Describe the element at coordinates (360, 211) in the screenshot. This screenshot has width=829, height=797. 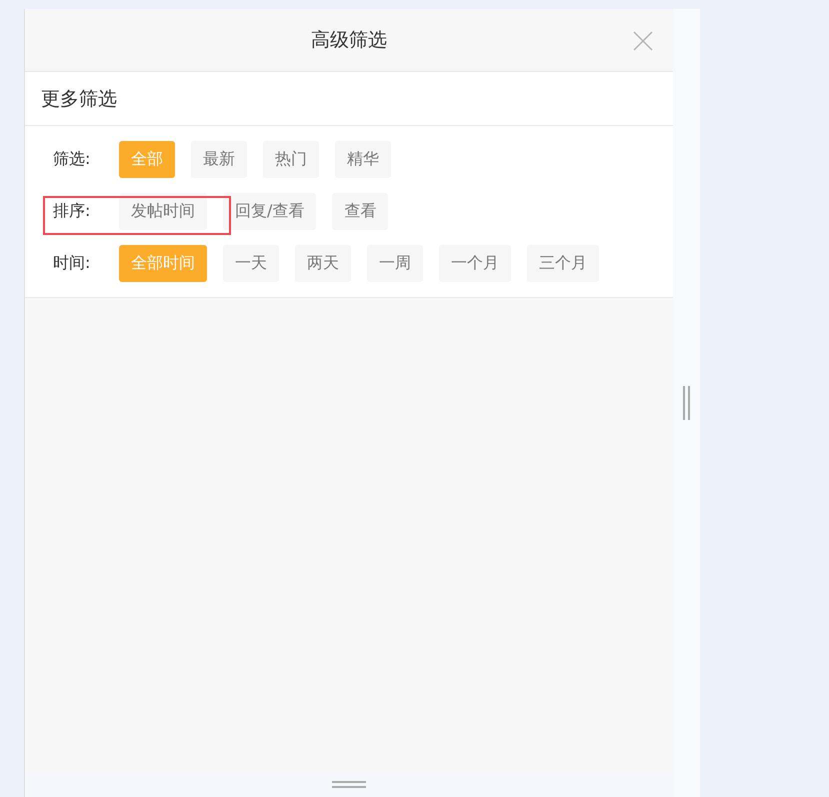
I see `filter-option: 查看` at that location.